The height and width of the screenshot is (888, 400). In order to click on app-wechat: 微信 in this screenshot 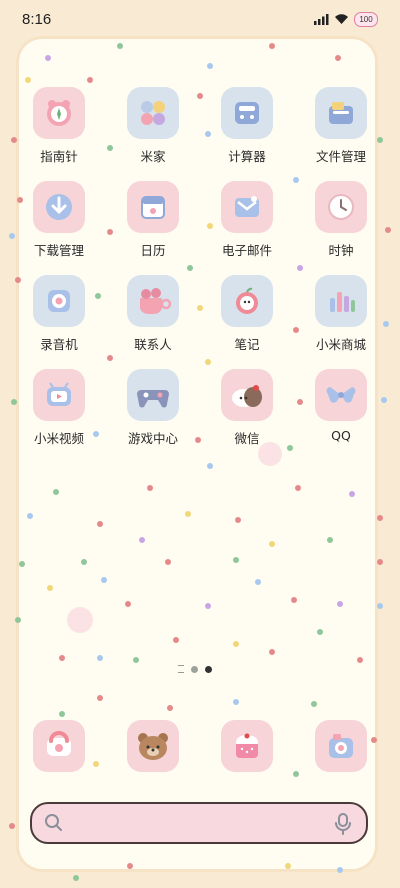, I will do `click(247, 408)`.